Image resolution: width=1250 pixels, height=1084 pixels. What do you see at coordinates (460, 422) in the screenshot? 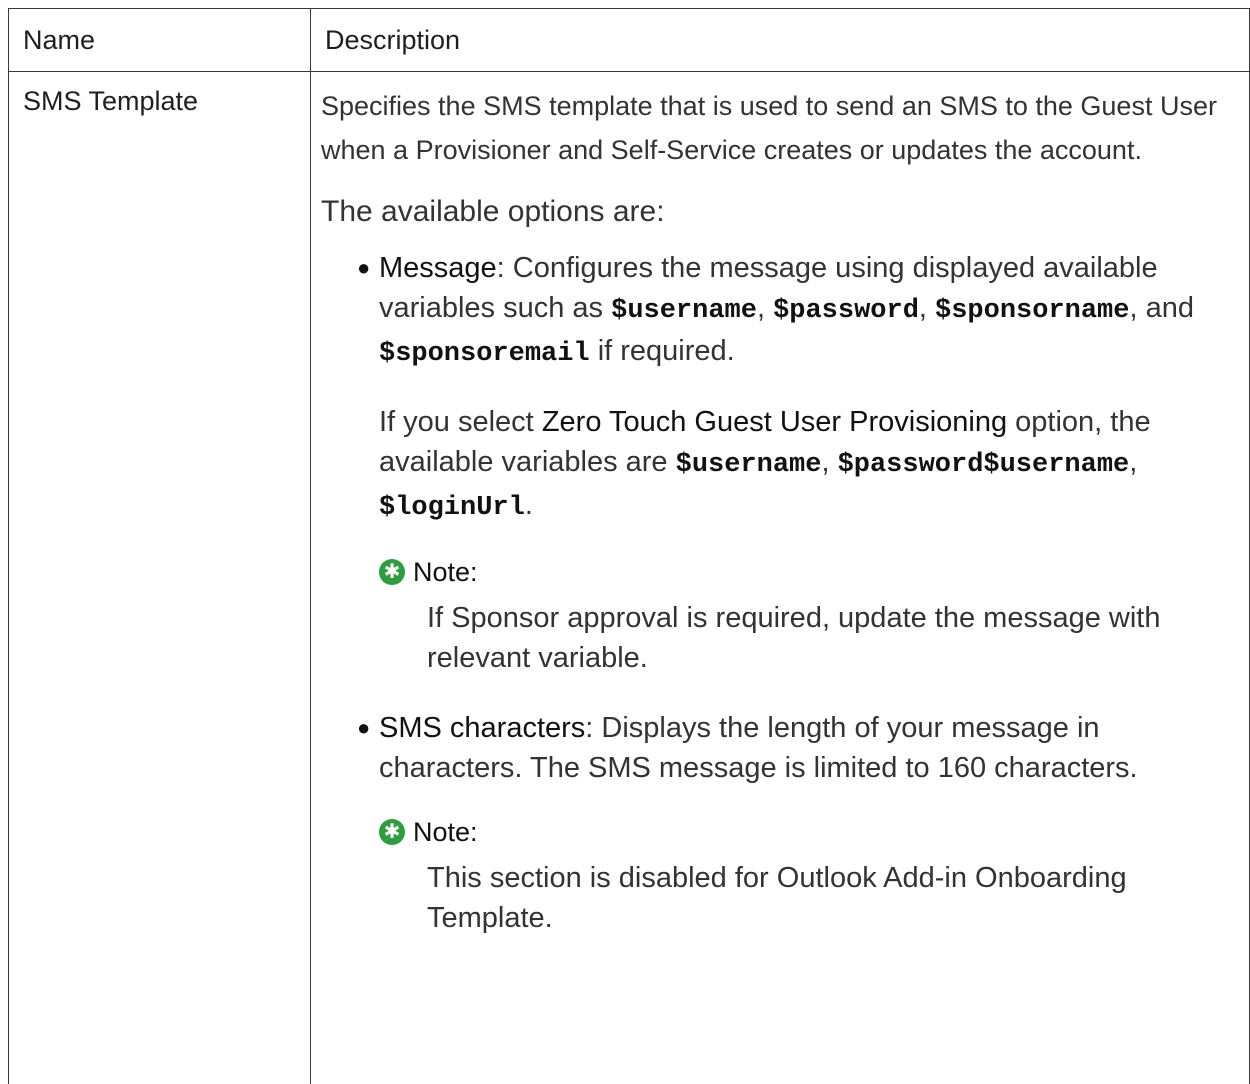
I see `paragraph-text: If you select` at bounding box center [460, 422].